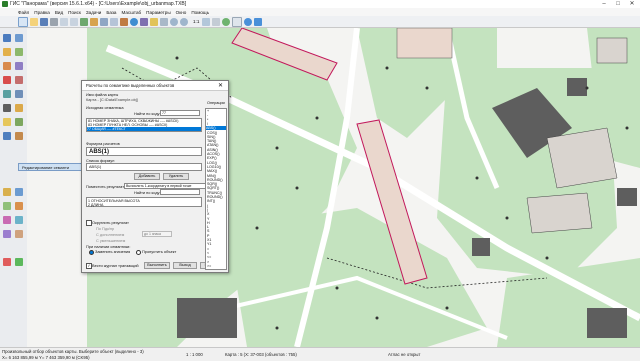  Describe the element at coordinates (84, 21) in the screenshot. I see `layers-icon` at that location.